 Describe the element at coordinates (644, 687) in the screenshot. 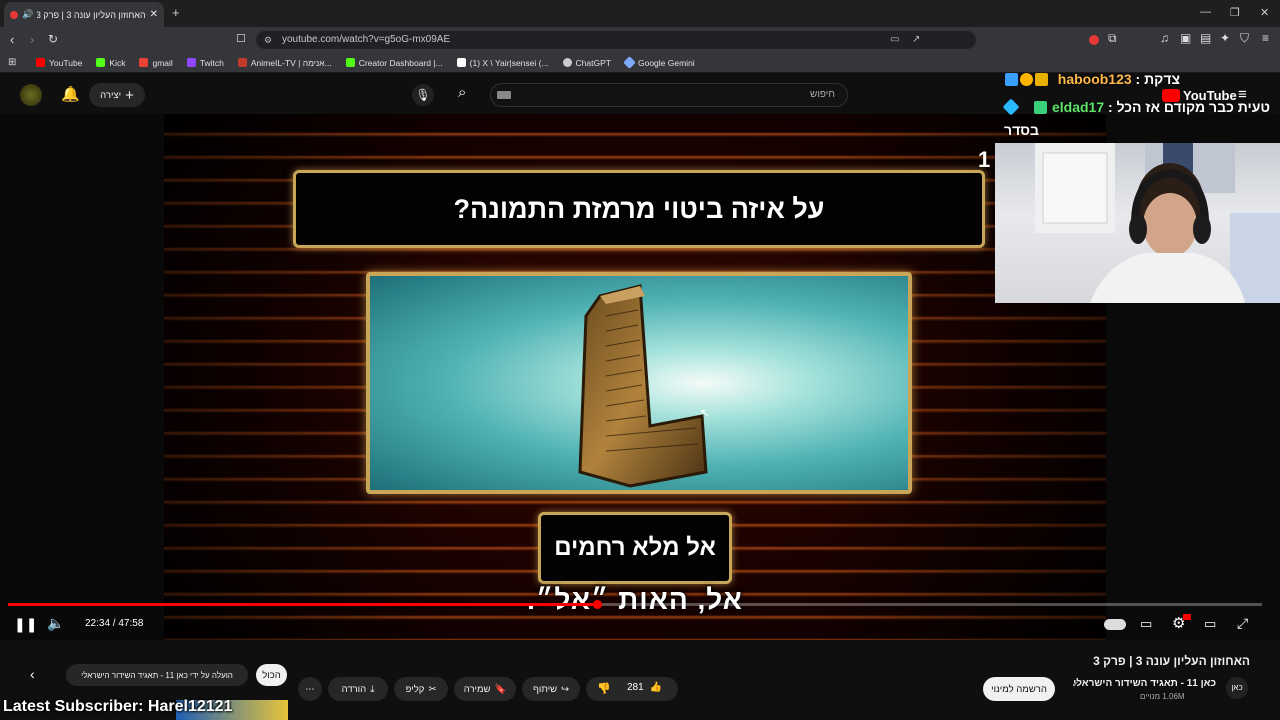

I see `like-button: 281 👍` at that location.